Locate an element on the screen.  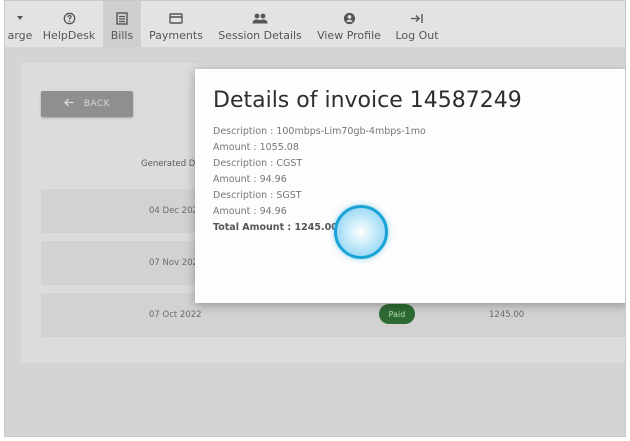
invoice-line: Description : CGST is located at coordinates (258, 163).